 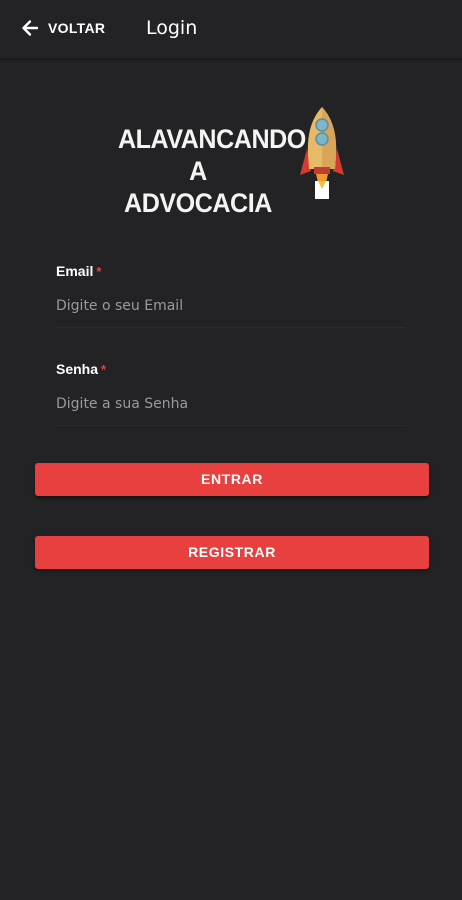 I want to click on logo-line-1: ALAVANCANDO, so click(x=212, y=139).